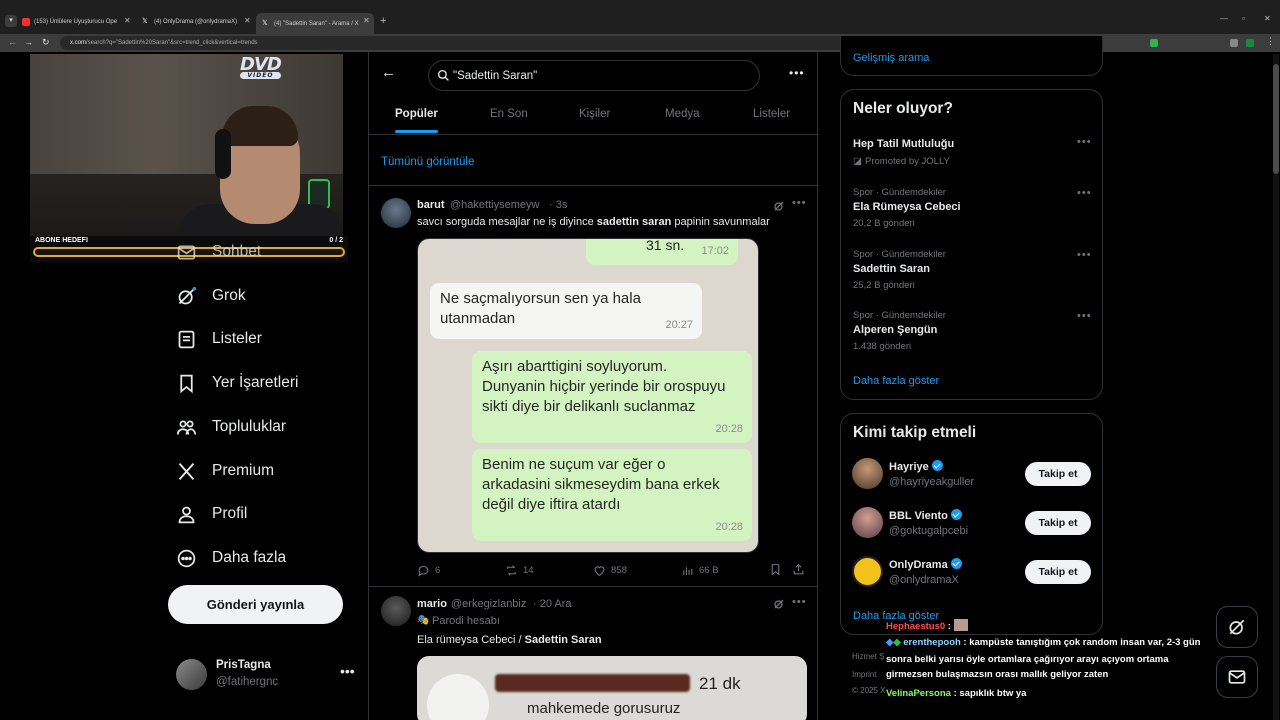 This screenshot has width=1280, height=720. I want to click on search-input, so click(598, 75).